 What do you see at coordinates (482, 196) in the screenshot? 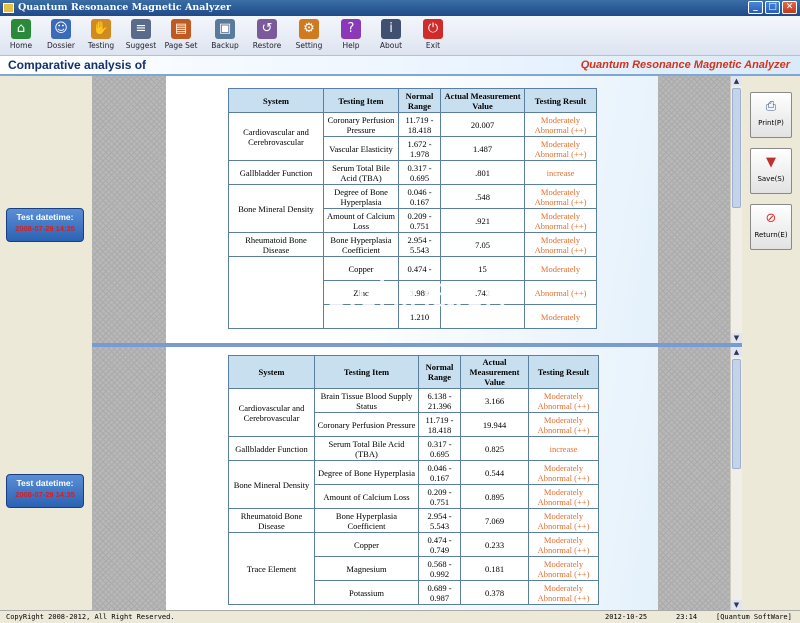
I see `value-cell: .548` at bounding box center [482, 196].